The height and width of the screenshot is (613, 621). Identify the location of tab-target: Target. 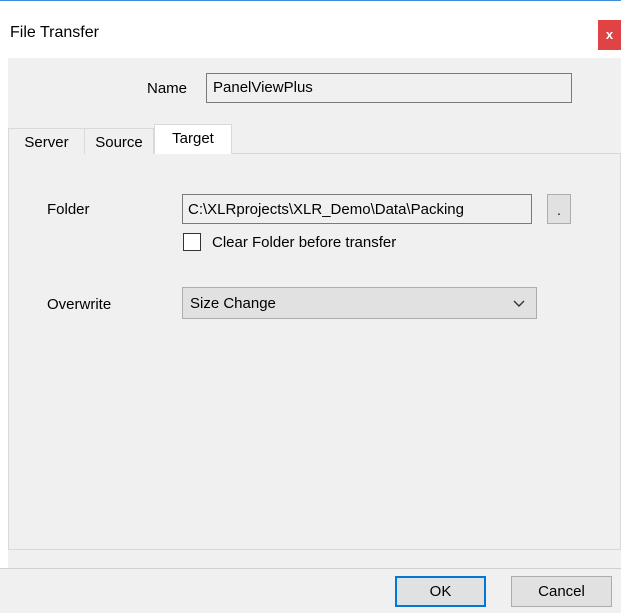
(193, 139).